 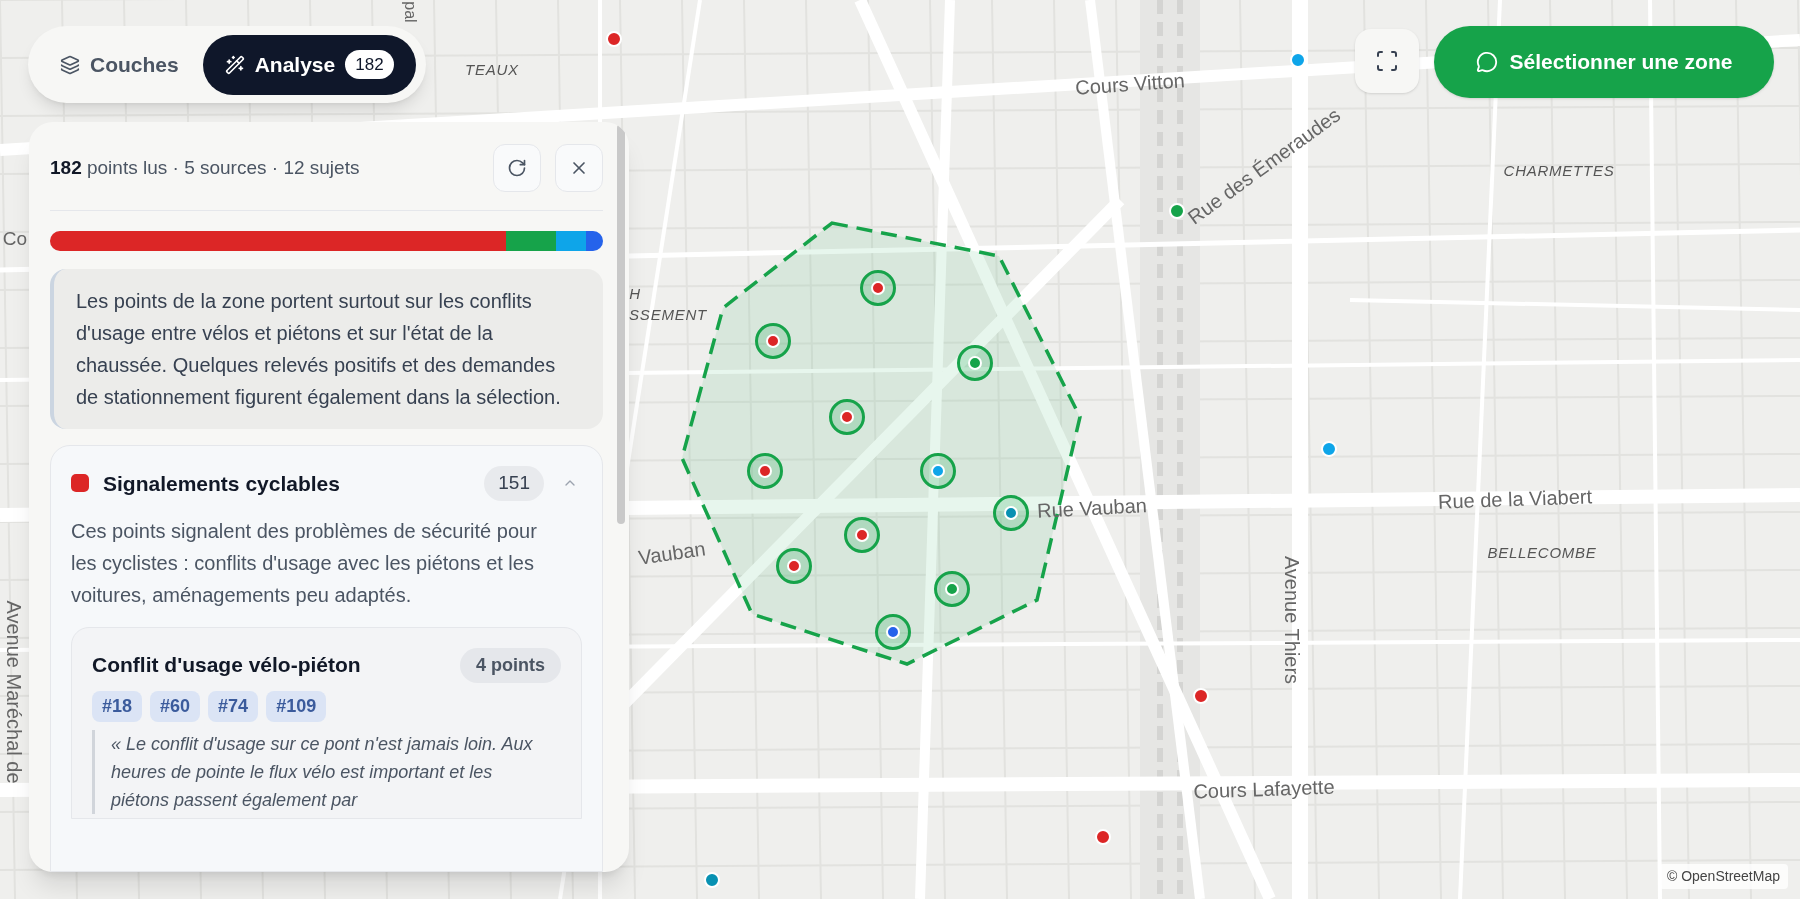 I want to click on street-label: Cours Lafayette, so click(x=1264, y=789).